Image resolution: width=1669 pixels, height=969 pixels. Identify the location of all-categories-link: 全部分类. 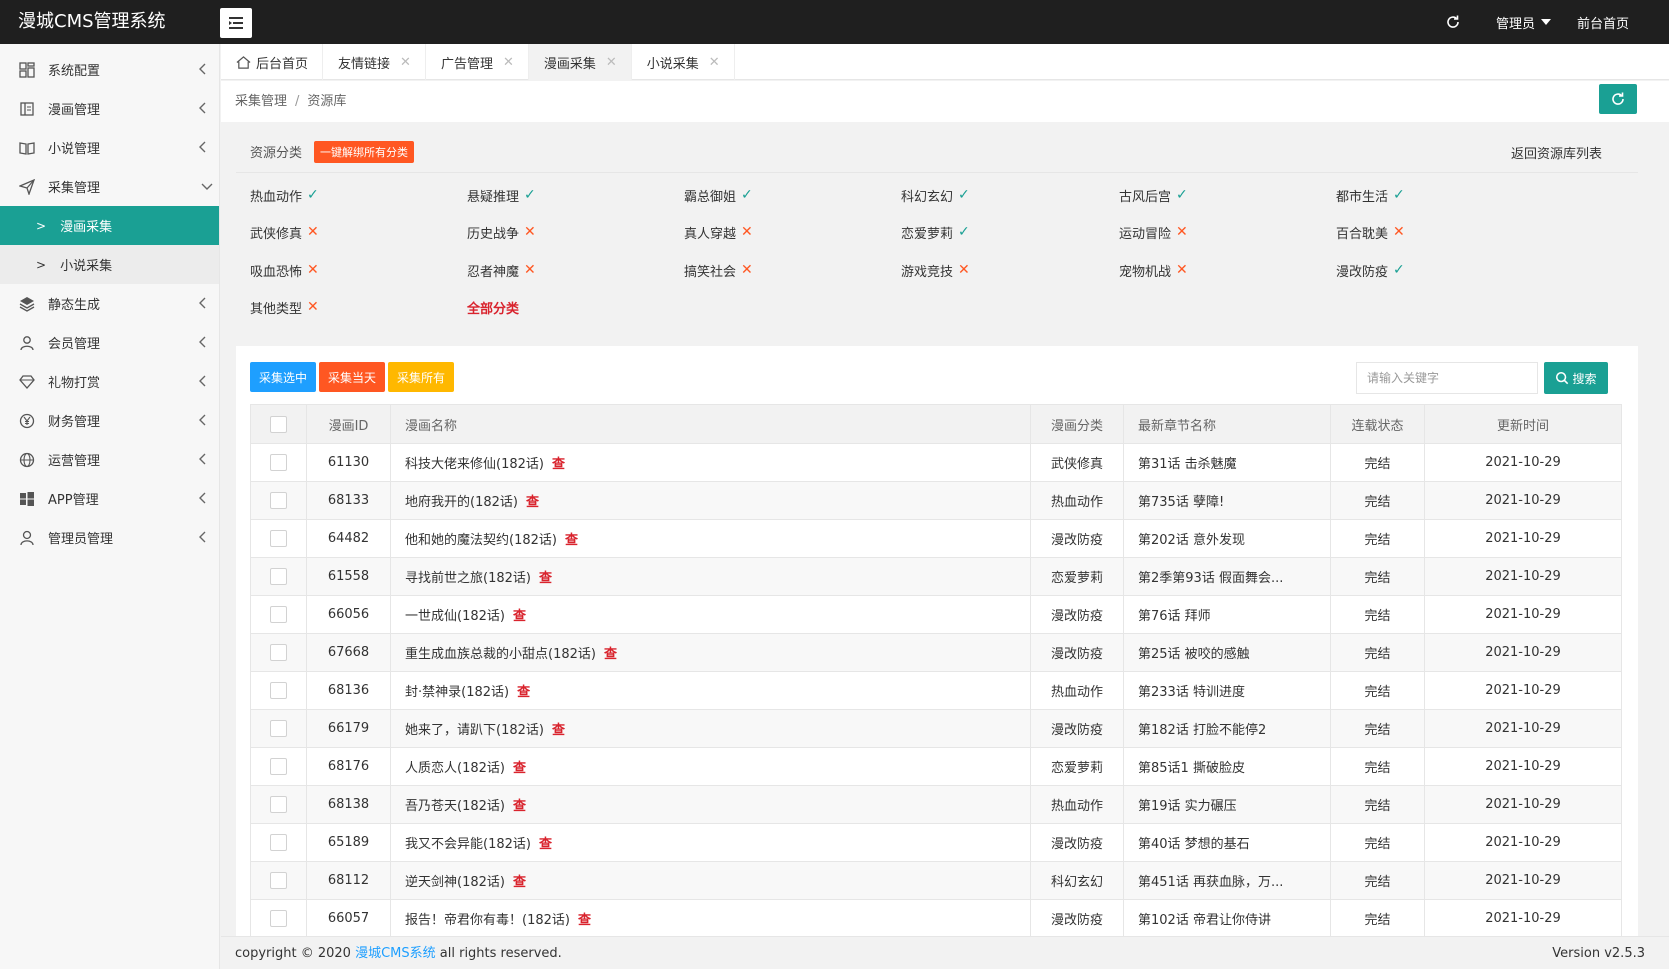
(493, 307).